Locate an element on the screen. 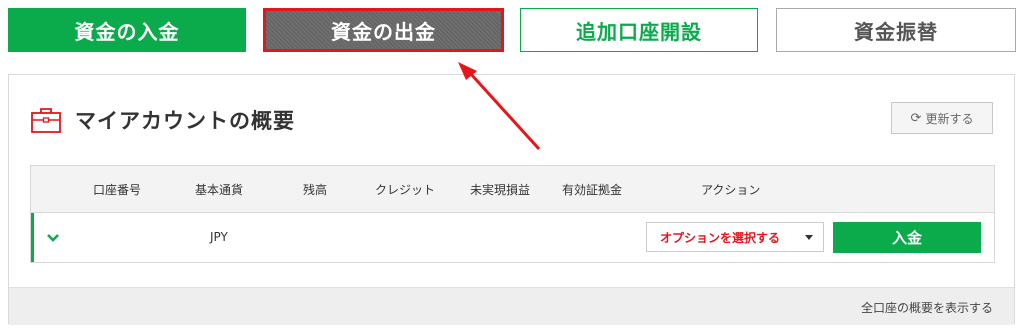  table-header: 口座番号 基本通貨 残高 クレジット 未実現損益 有効証拠金 アクション is located at coordinates (512, 189).